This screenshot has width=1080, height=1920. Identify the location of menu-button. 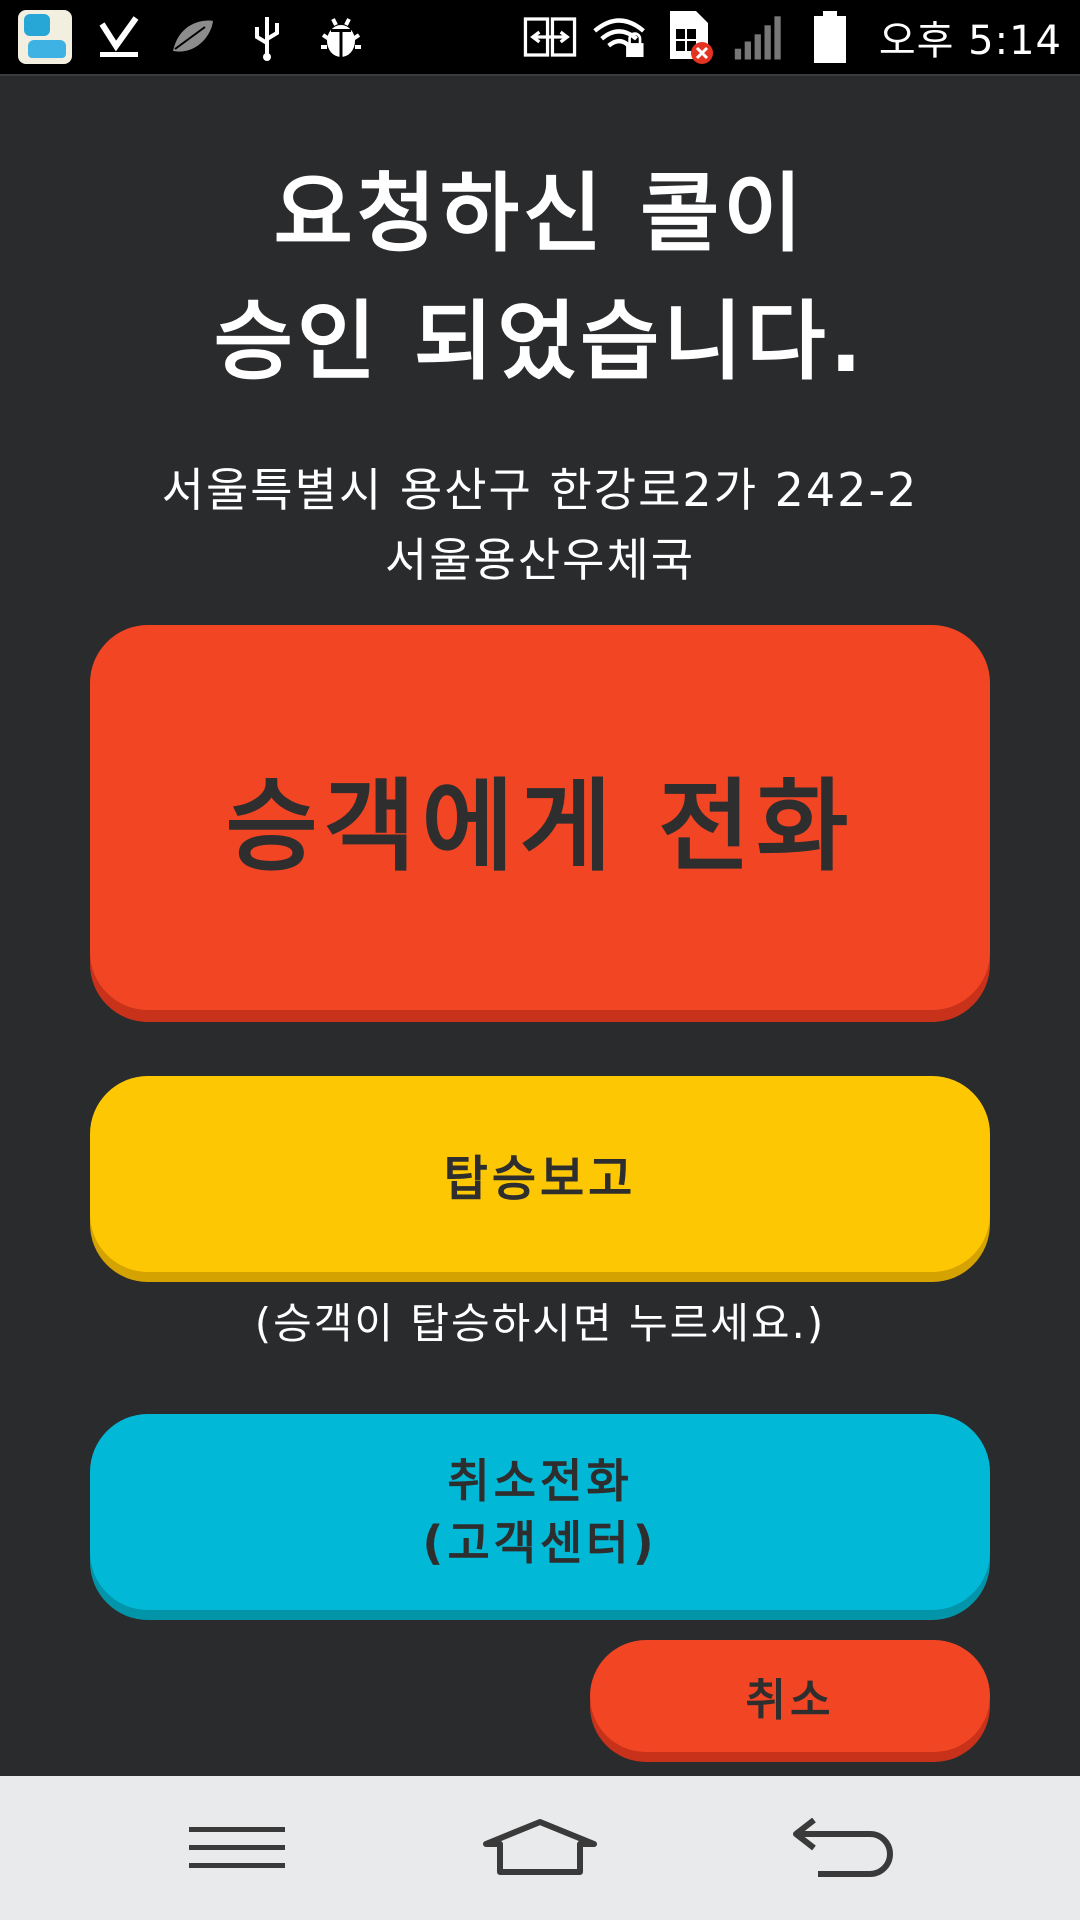
(237, 1848).